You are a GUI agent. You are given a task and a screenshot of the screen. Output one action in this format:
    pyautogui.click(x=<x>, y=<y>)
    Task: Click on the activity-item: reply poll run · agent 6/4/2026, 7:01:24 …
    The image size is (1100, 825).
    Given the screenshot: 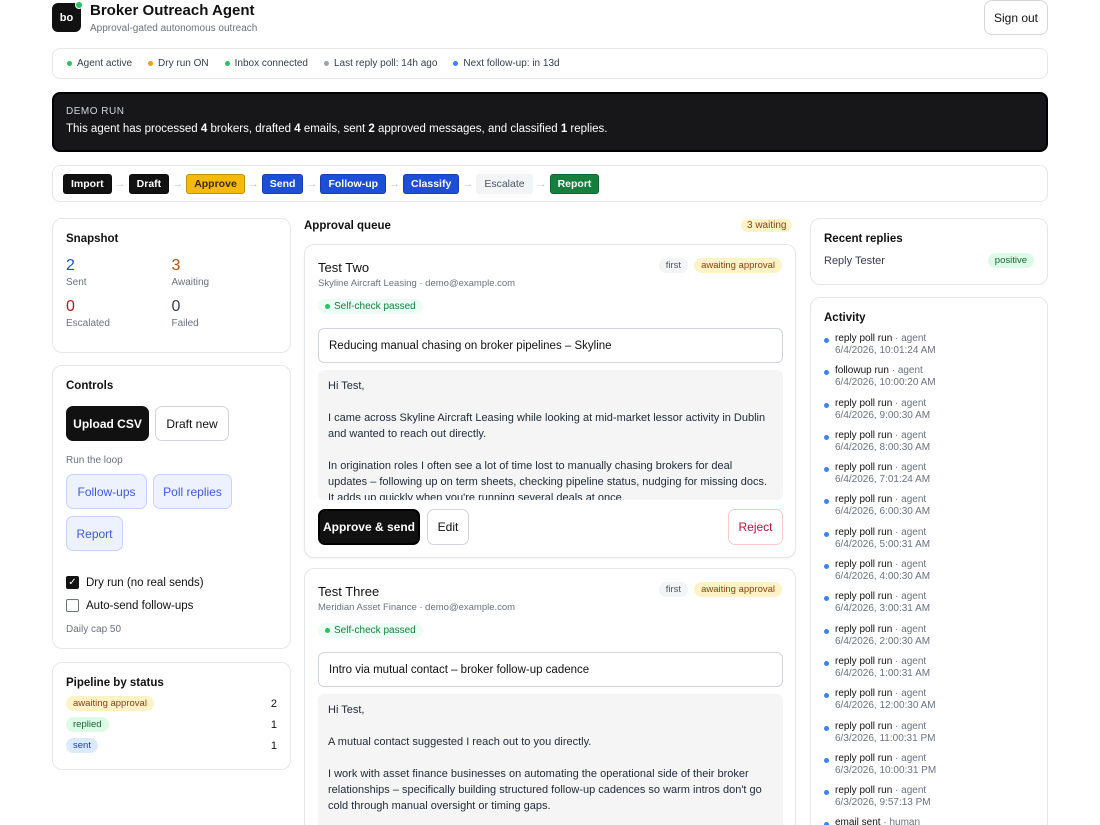 What is the action you would take?
    pyautogui.click(x=929, y=478)
    